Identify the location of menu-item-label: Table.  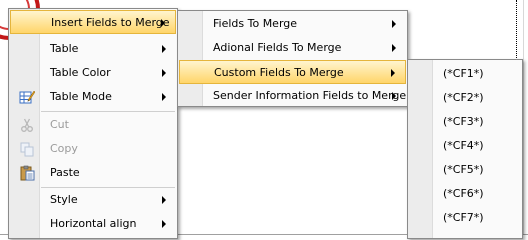
(64, 48).